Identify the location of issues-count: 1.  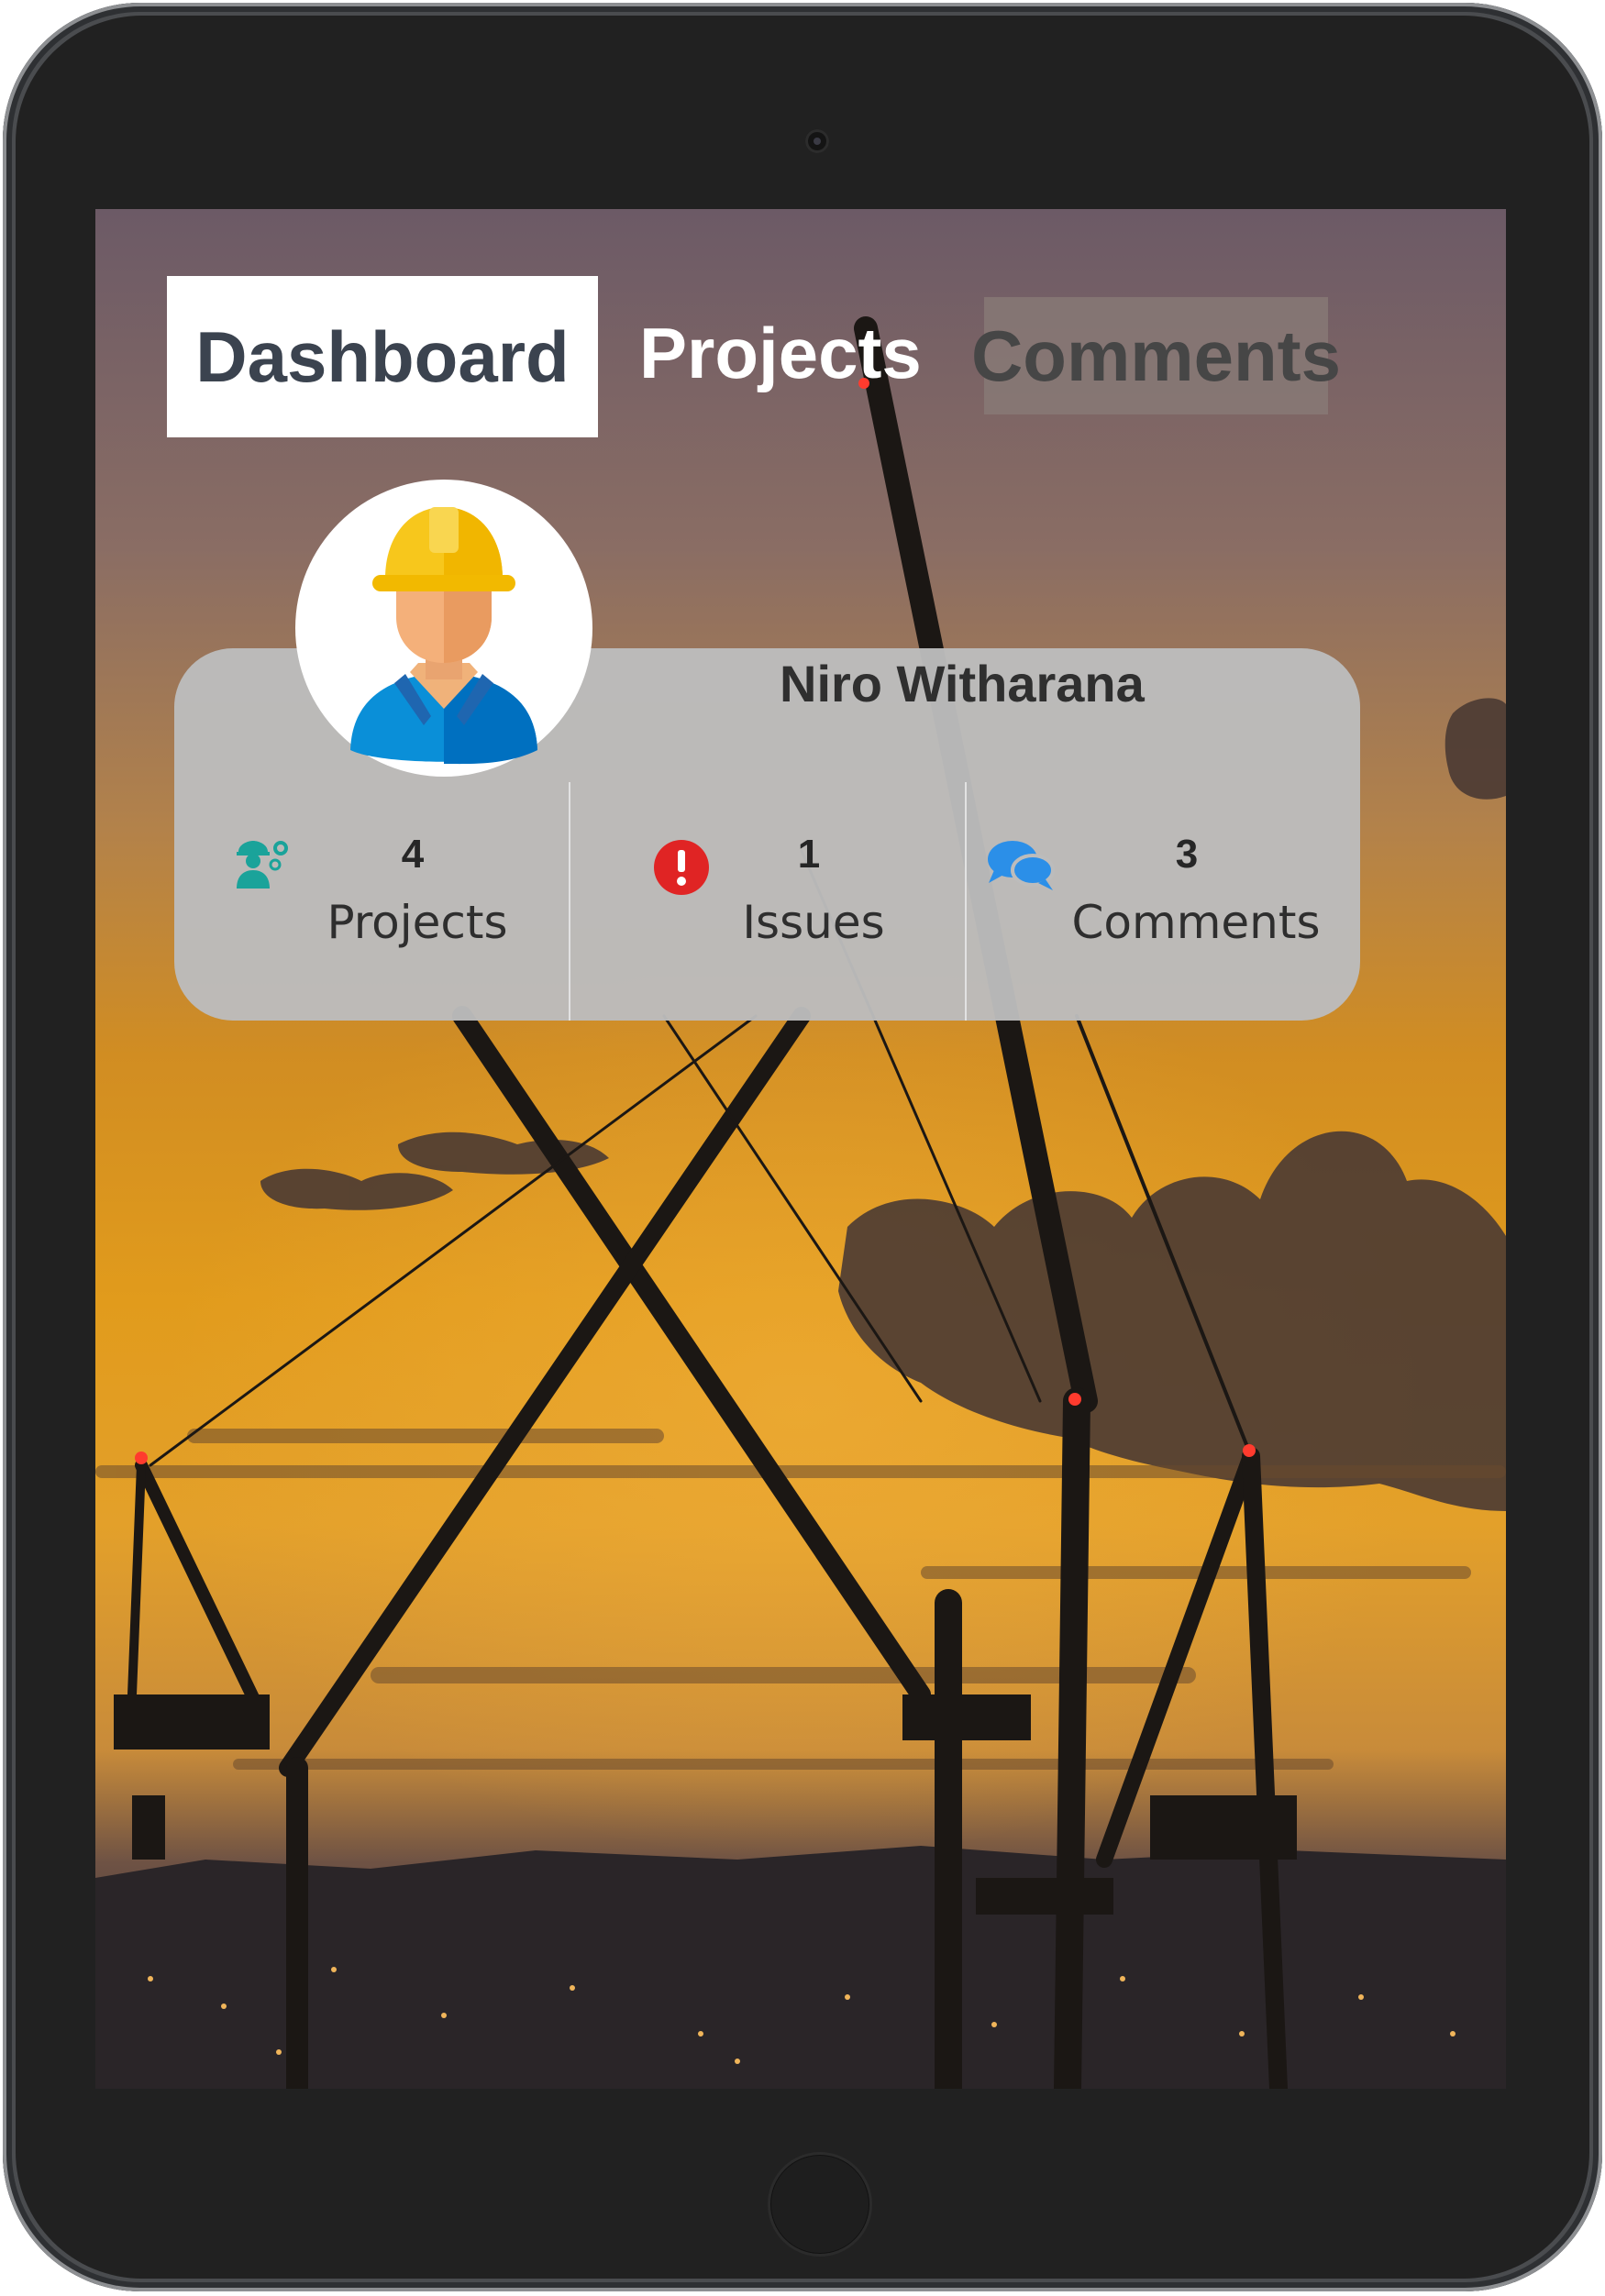
(809, 854).